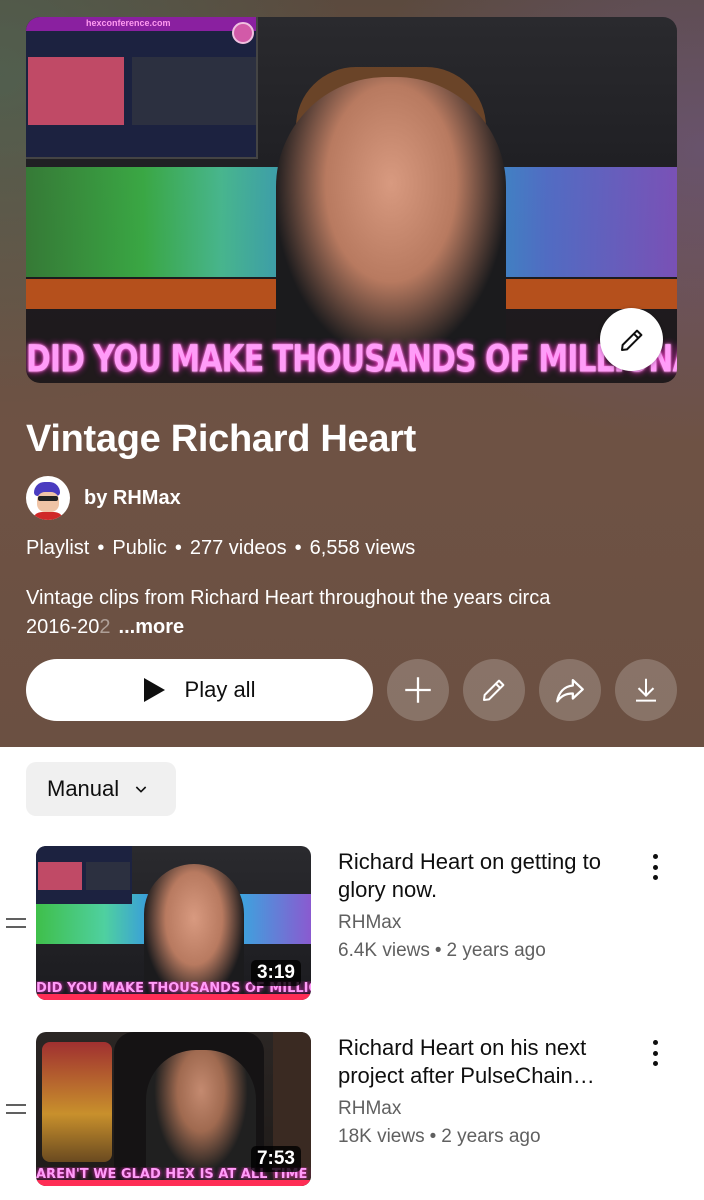  I want to click on edit-playlist-button, so click(494, 690).